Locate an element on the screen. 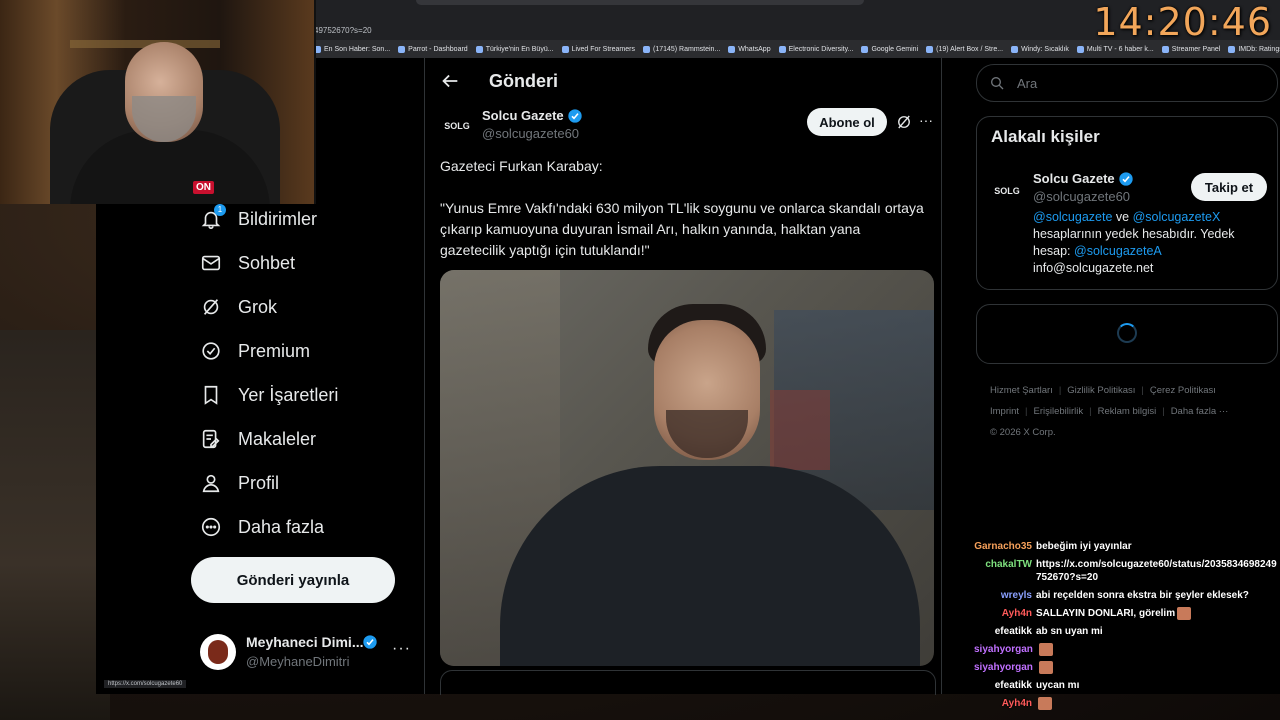 The image size is (1280, 720). bookmark-item: Windy: Sıcaklık is located at coordinates (1040, 49).